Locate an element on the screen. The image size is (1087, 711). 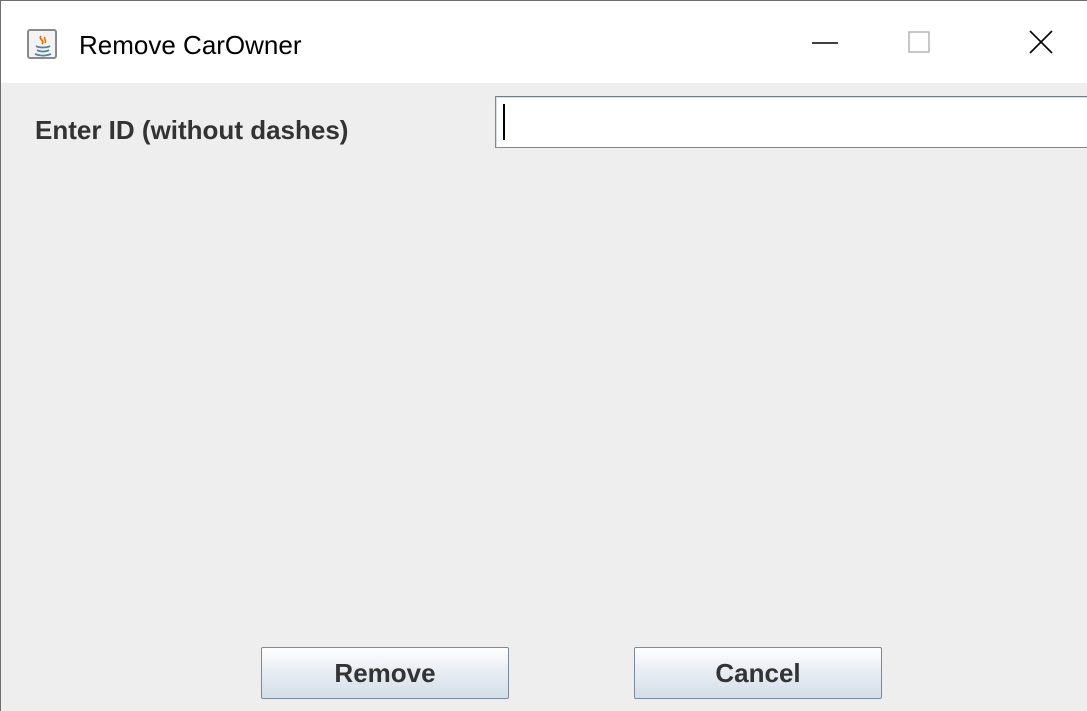
maximize-icon is located at coordinates (919, 42).